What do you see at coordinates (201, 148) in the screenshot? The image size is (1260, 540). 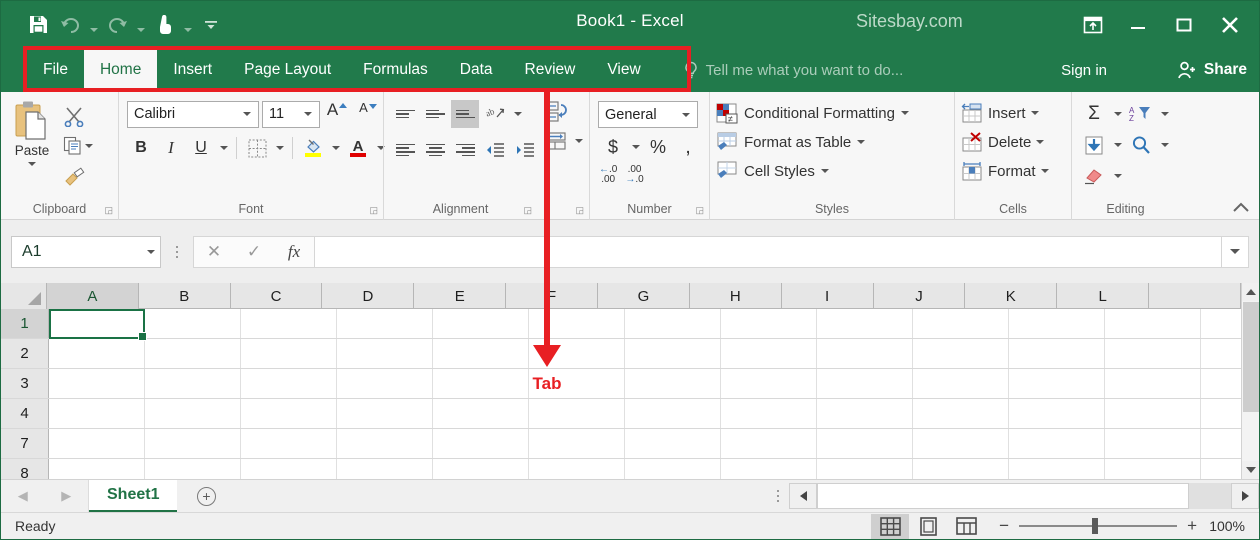 I see `underline-button: U` at bounding box center [201, 148].